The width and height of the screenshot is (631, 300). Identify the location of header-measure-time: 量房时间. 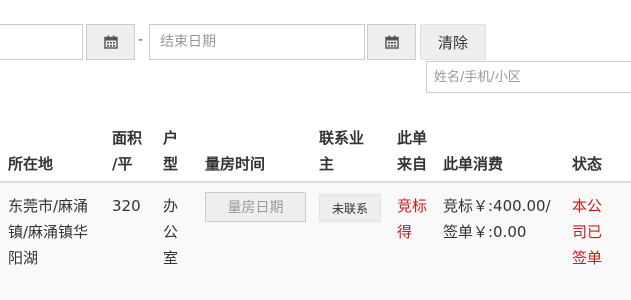
(235, 164).